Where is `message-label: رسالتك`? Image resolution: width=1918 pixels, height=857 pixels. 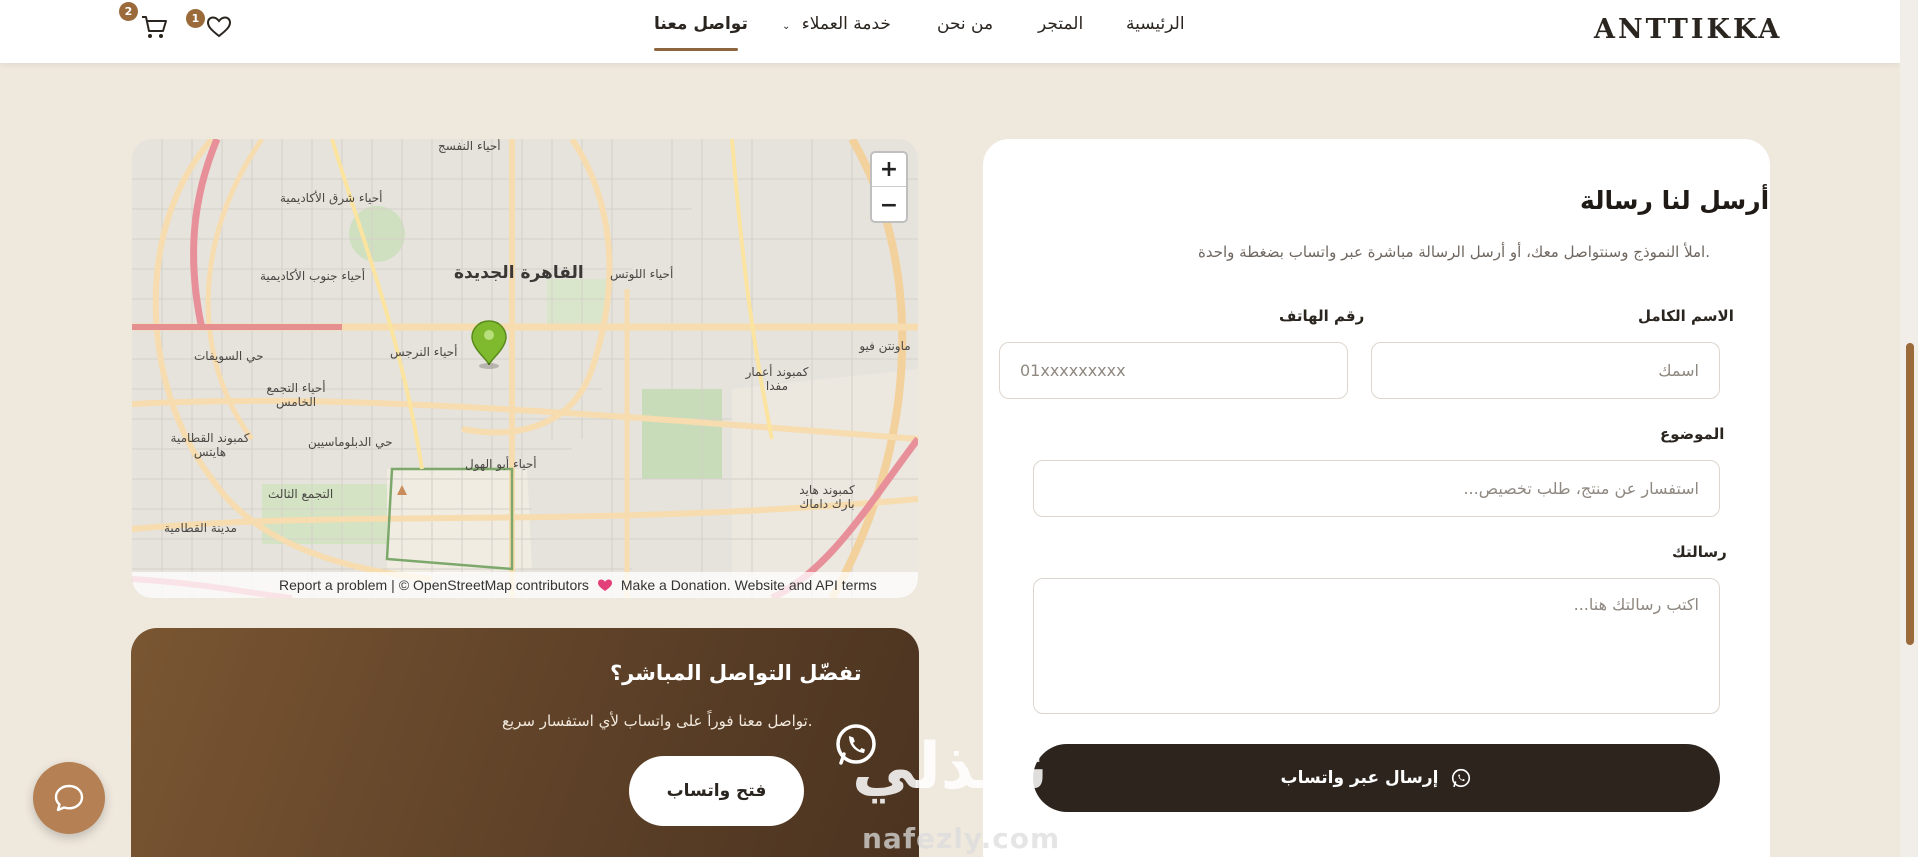
message-label: رسالتك is located at coordinates (1699, 552).